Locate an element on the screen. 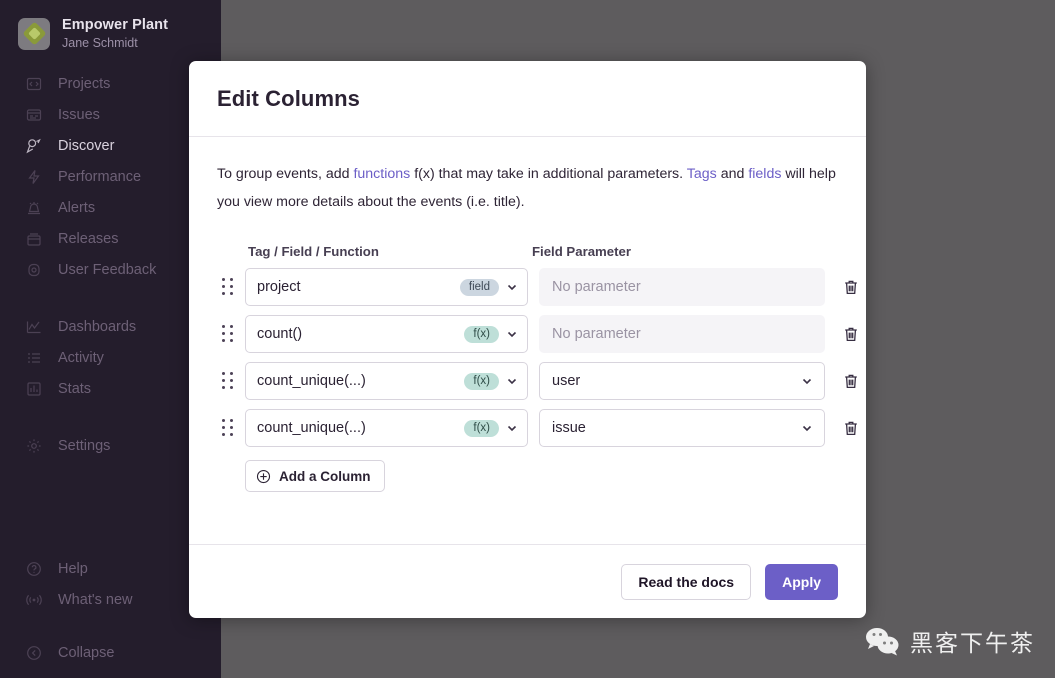 The width and height of the screenshot is (1055, 678). sidebar-item-settings: Settings is located at coordinates (110, 445).